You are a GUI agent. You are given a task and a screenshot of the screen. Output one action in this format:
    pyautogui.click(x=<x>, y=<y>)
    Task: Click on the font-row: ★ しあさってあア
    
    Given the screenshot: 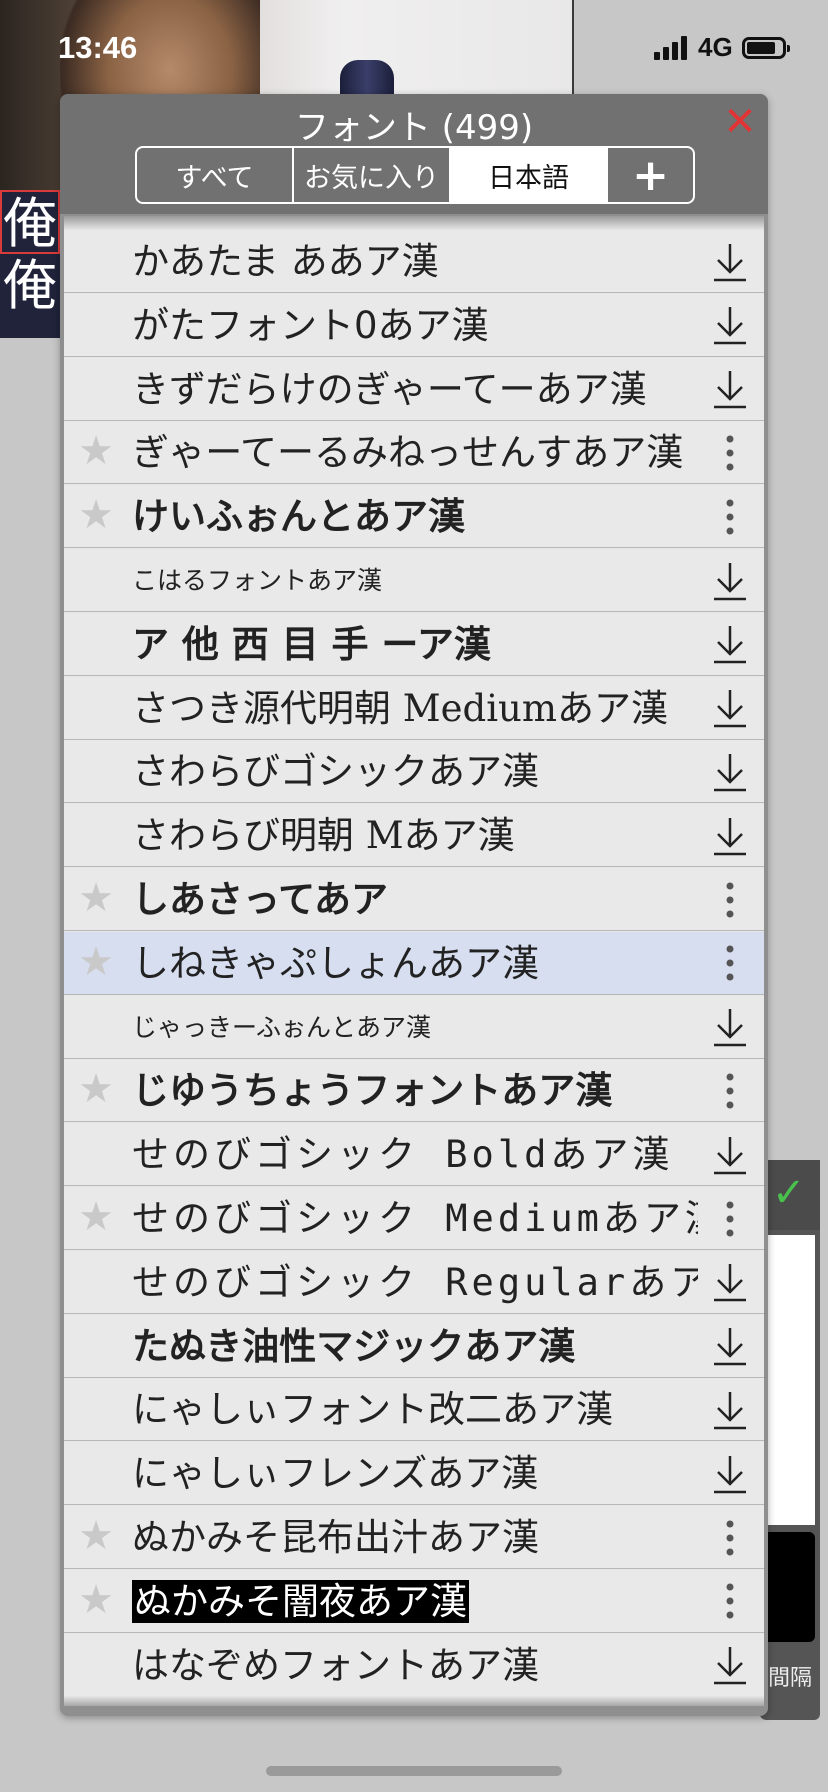 What is the action you would take?
    pyautogui.click(x=414, y=899)
    